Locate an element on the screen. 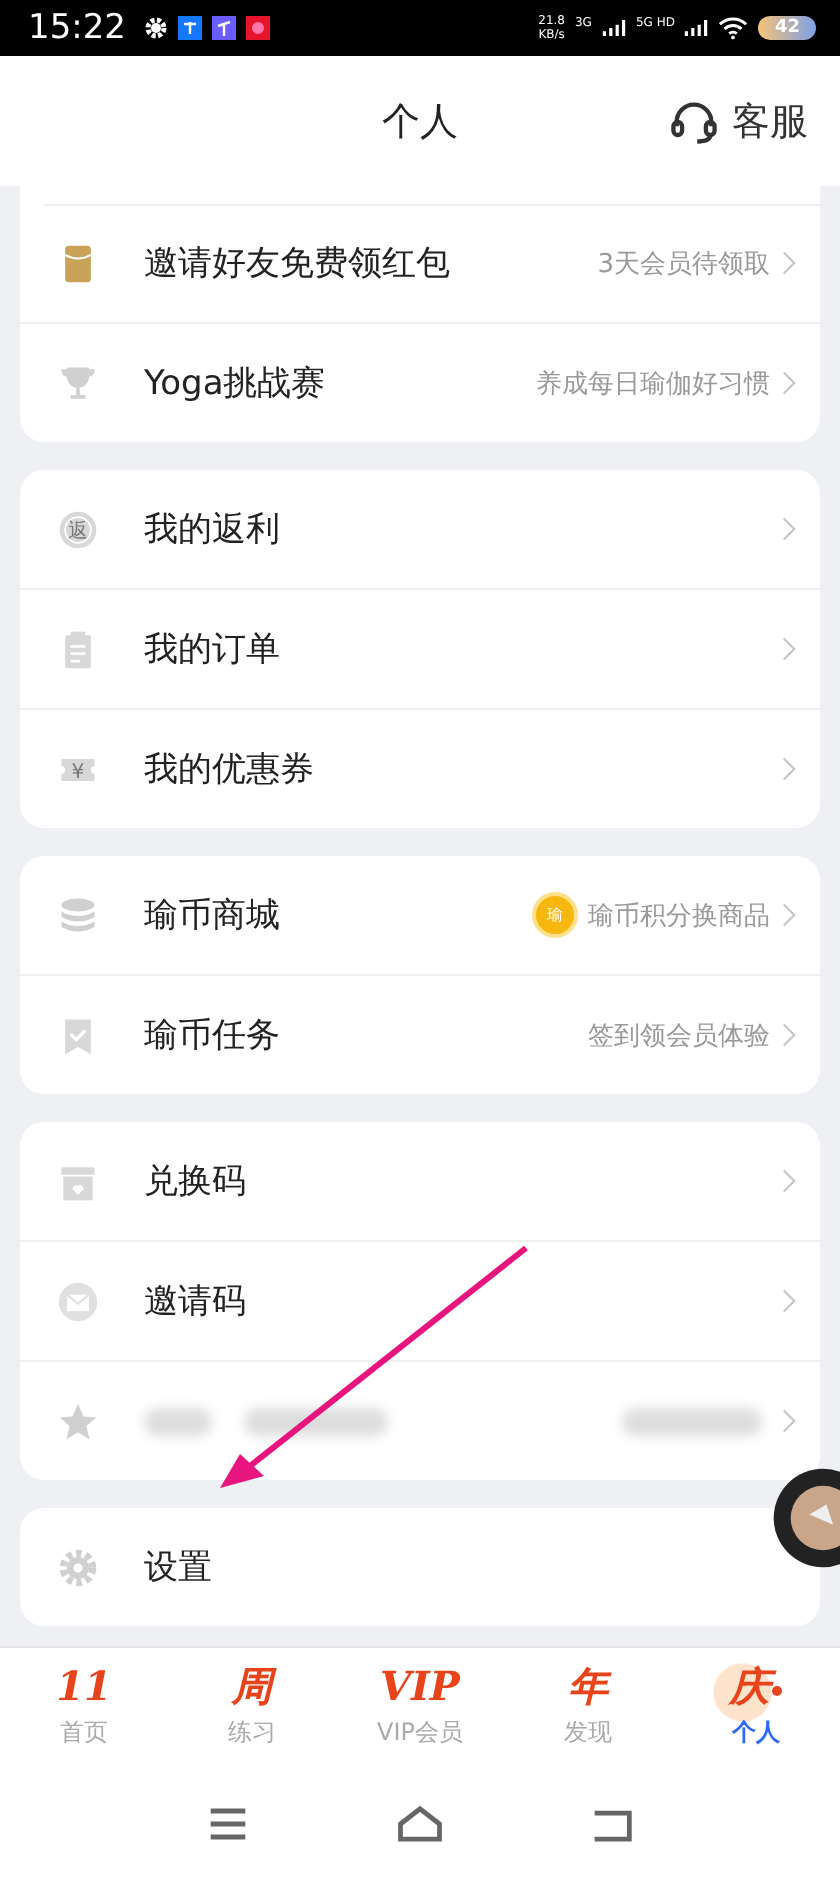  menu-item: 瑜币商城 瑜 瑜币积分换商品 is located at coordinates (420, 916).